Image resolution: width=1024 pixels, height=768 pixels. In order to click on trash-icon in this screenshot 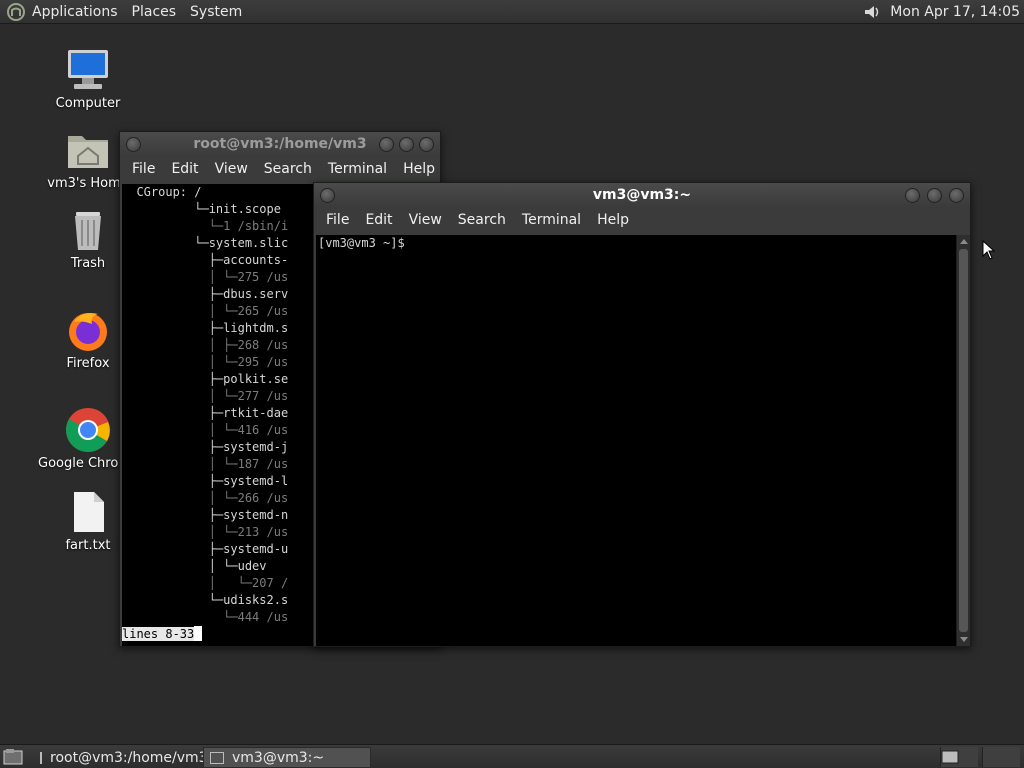, I will do `click(88, 231)`.